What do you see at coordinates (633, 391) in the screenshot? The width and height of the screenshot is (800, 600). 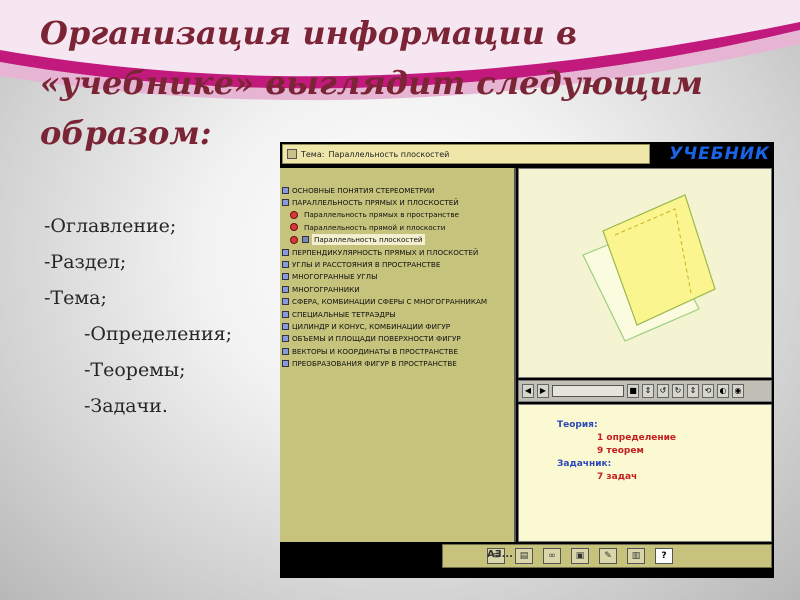 I see `stop-icon: ■` at bounding box center [633, 391].